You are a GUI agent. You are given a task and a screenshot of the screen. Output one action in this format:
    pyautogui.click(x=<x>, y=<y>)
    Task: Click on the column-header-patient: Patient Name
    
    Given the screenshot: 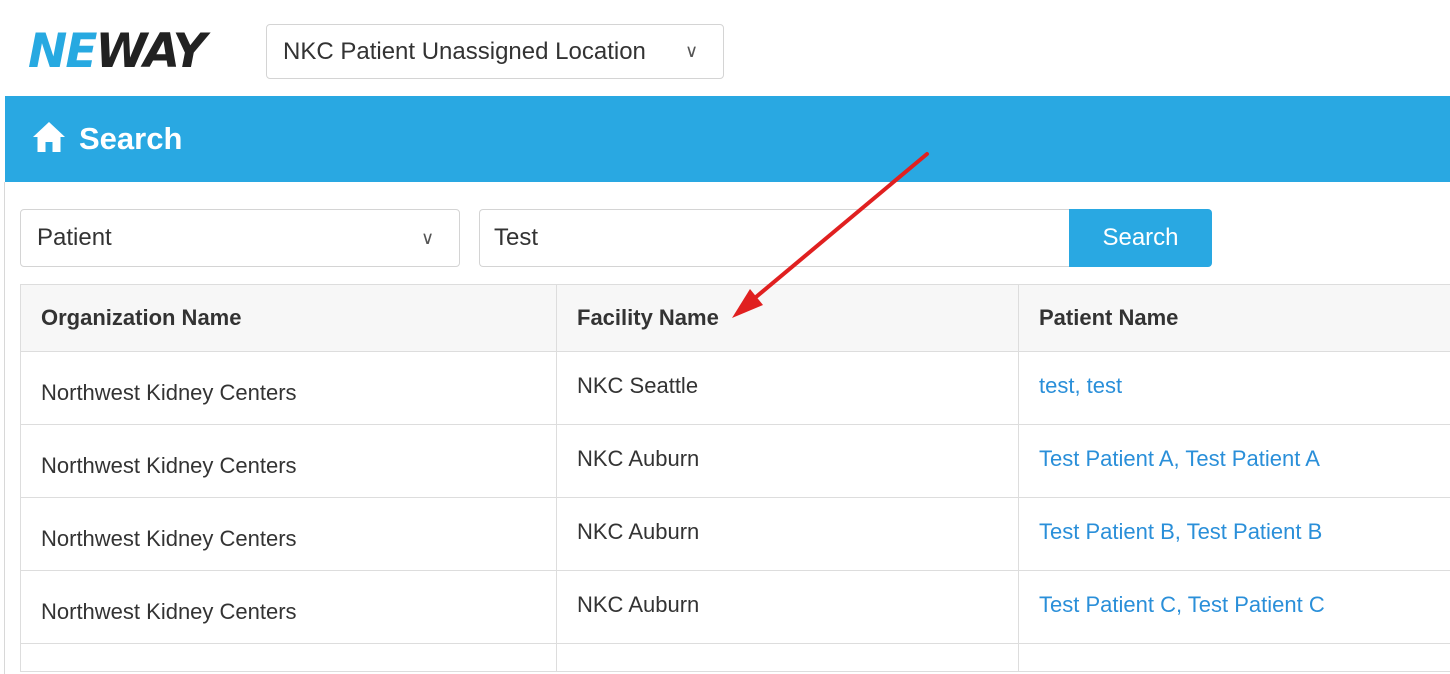 What is the action you would take?
    pyautogui.click(x=1234, y=318)
    